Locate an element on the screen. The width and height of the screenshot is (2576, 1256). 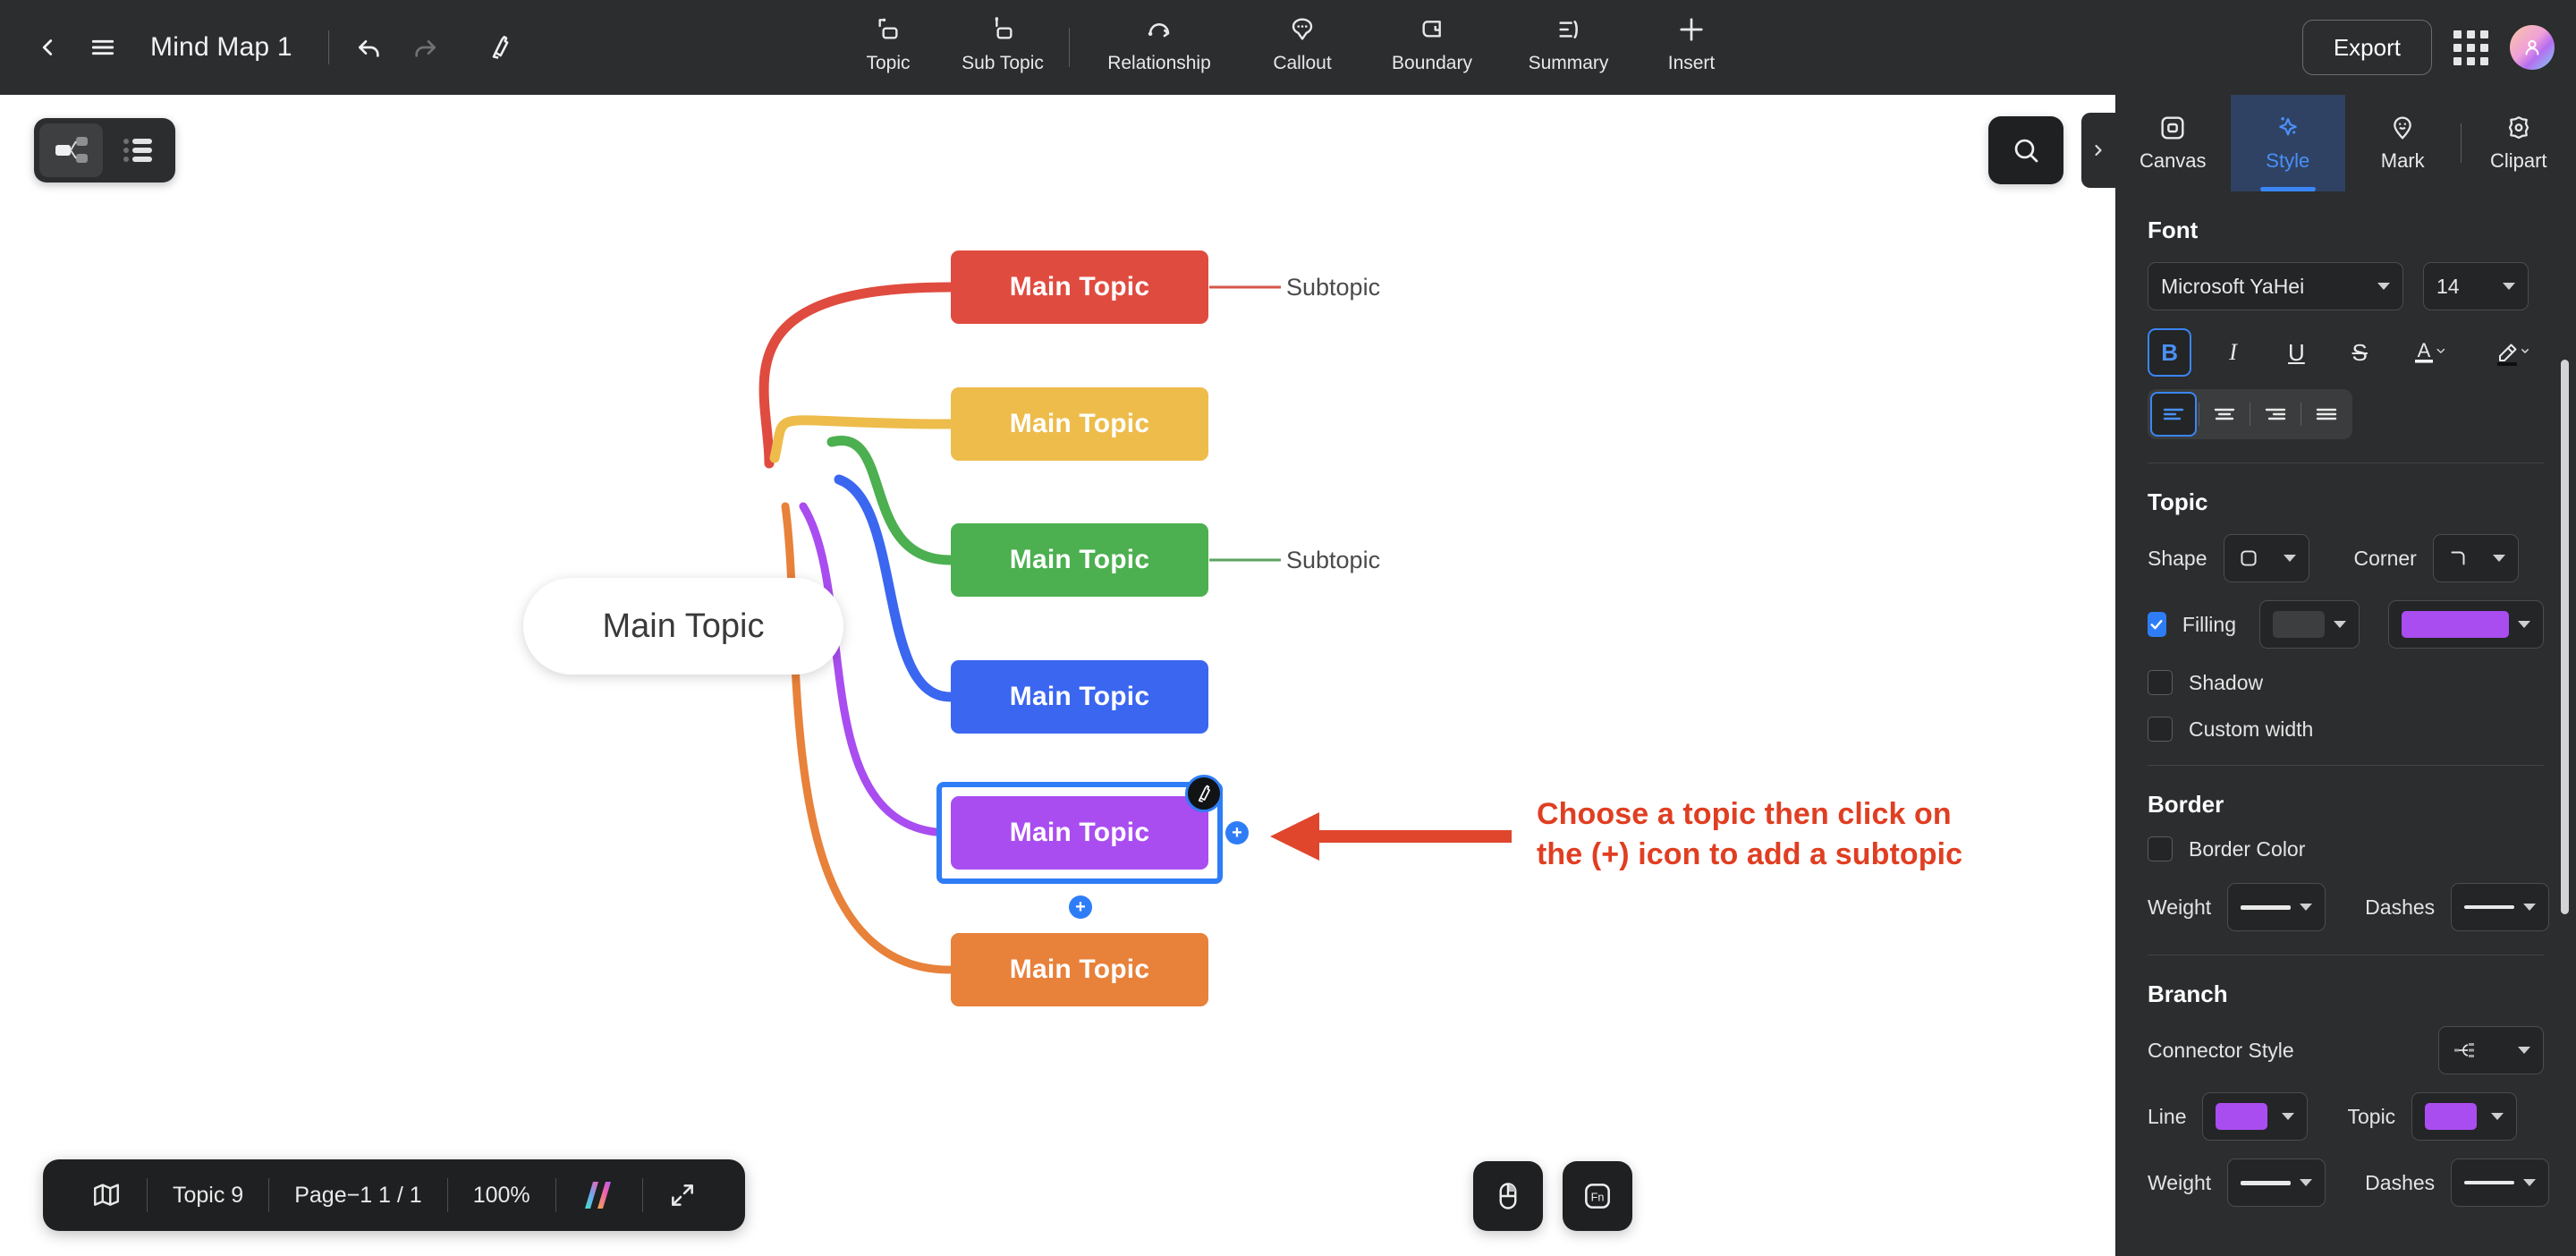
page-indicator: Page−1 1 / 1 is located at coordinates (357, 1195).